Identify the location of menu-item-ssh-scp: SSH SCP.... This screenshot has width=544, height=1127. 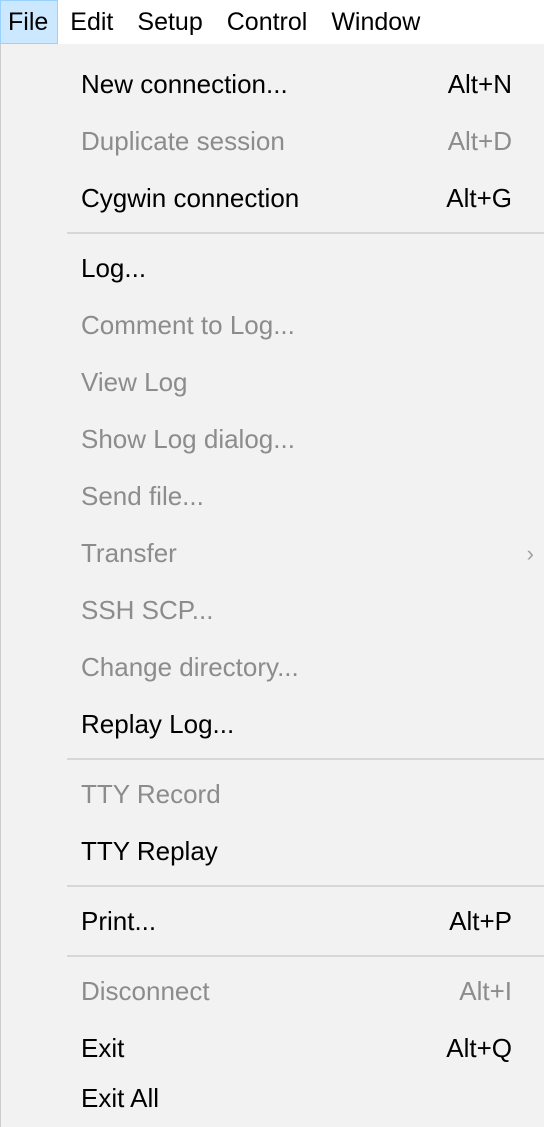
(272, 610).